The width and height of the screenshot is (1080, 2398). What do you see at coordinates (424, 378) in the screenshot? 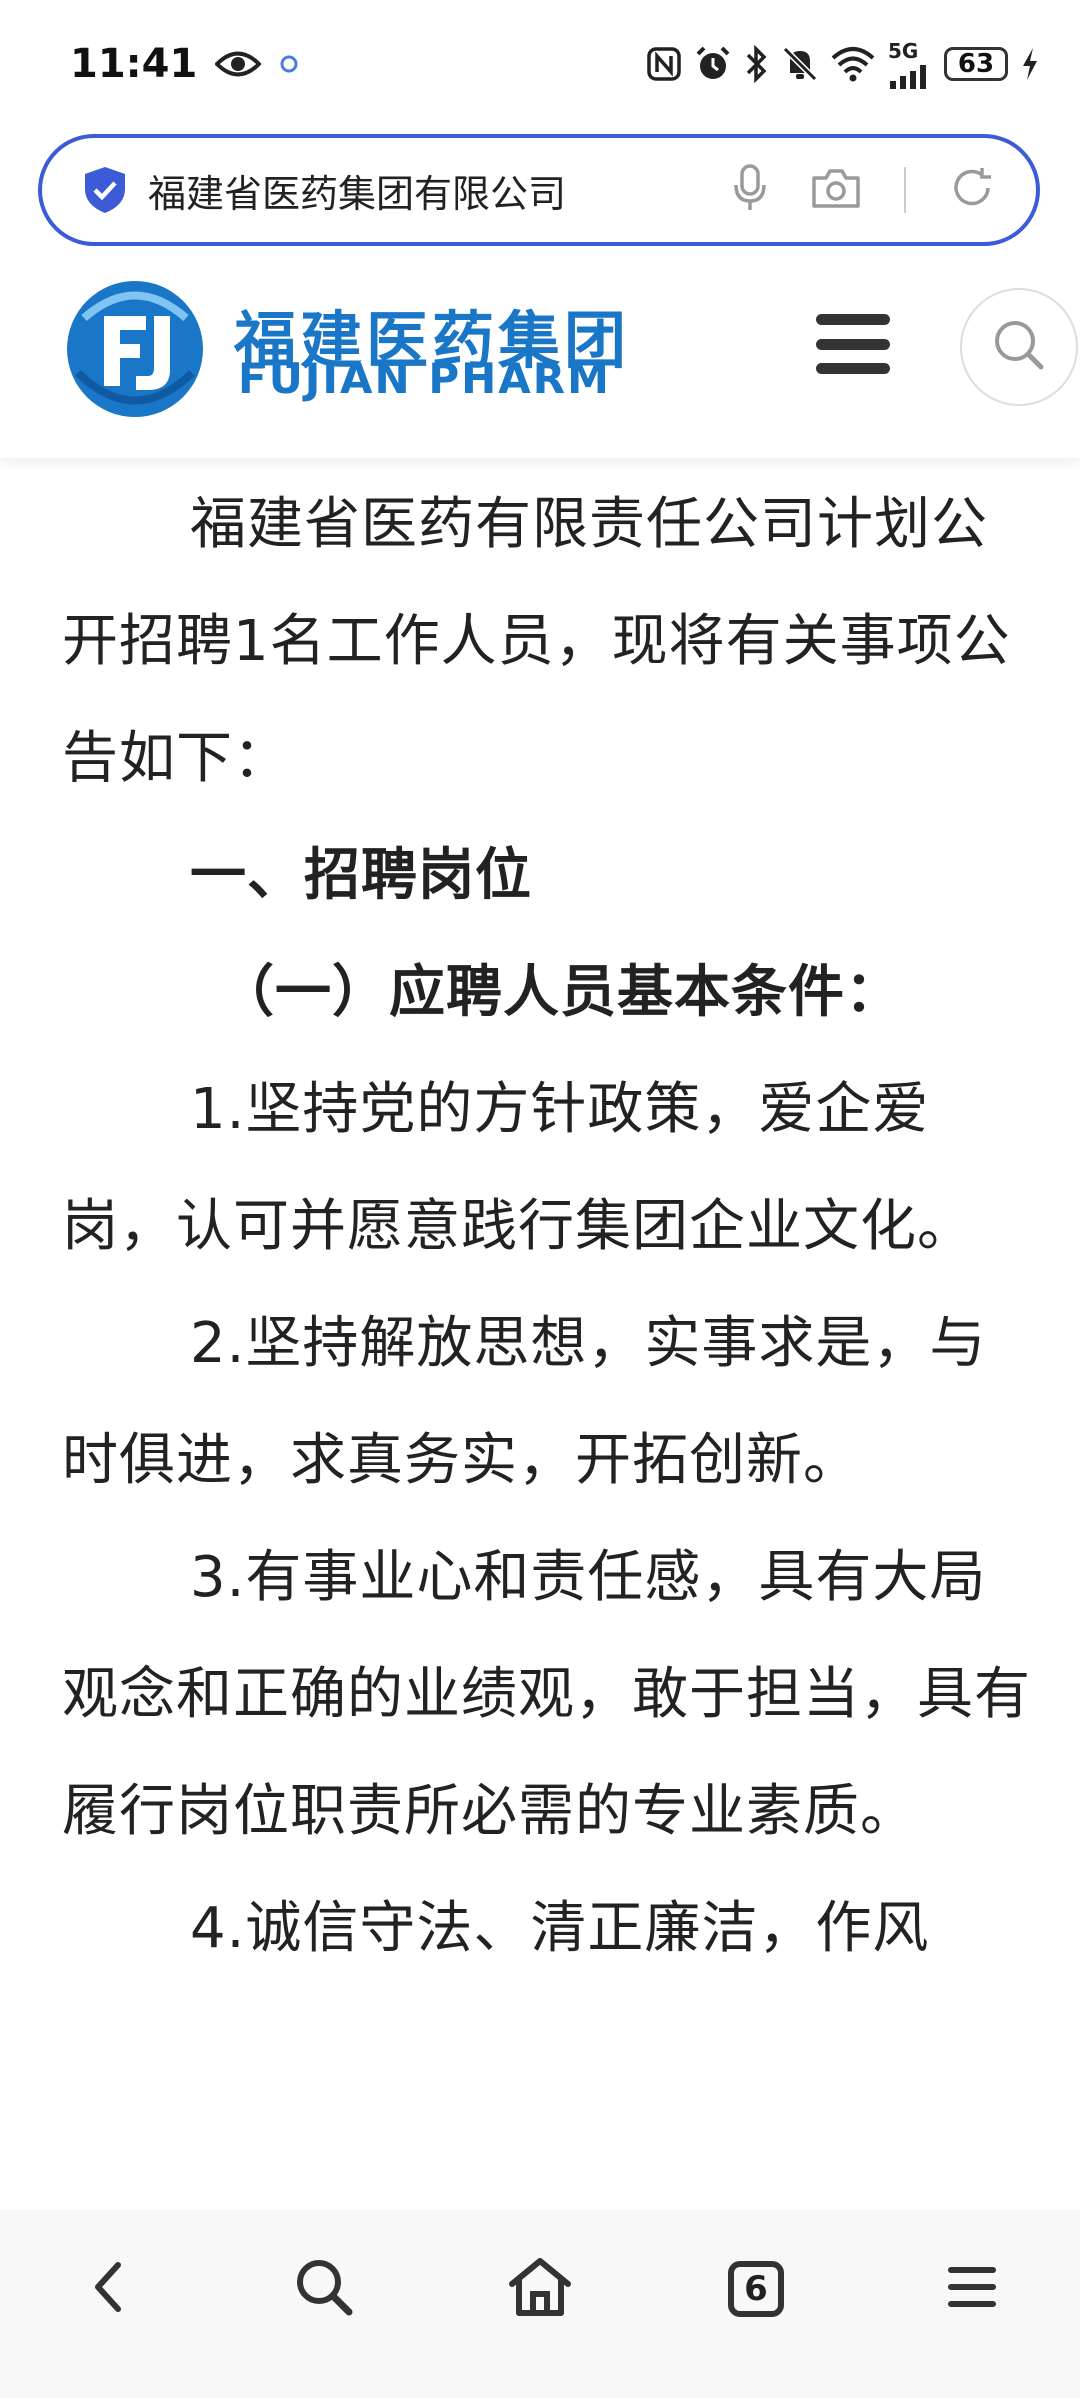
I see `logo-english-name: FUJIAN PHARM` at bounding box center [424, 378].